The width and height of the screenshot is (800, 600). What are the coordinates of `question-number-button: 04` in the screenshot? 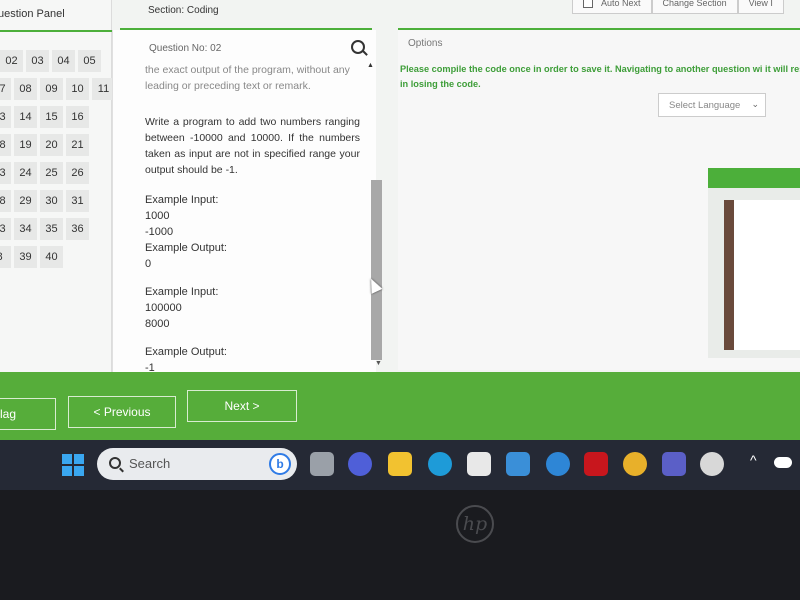 It's located at (63, 61).